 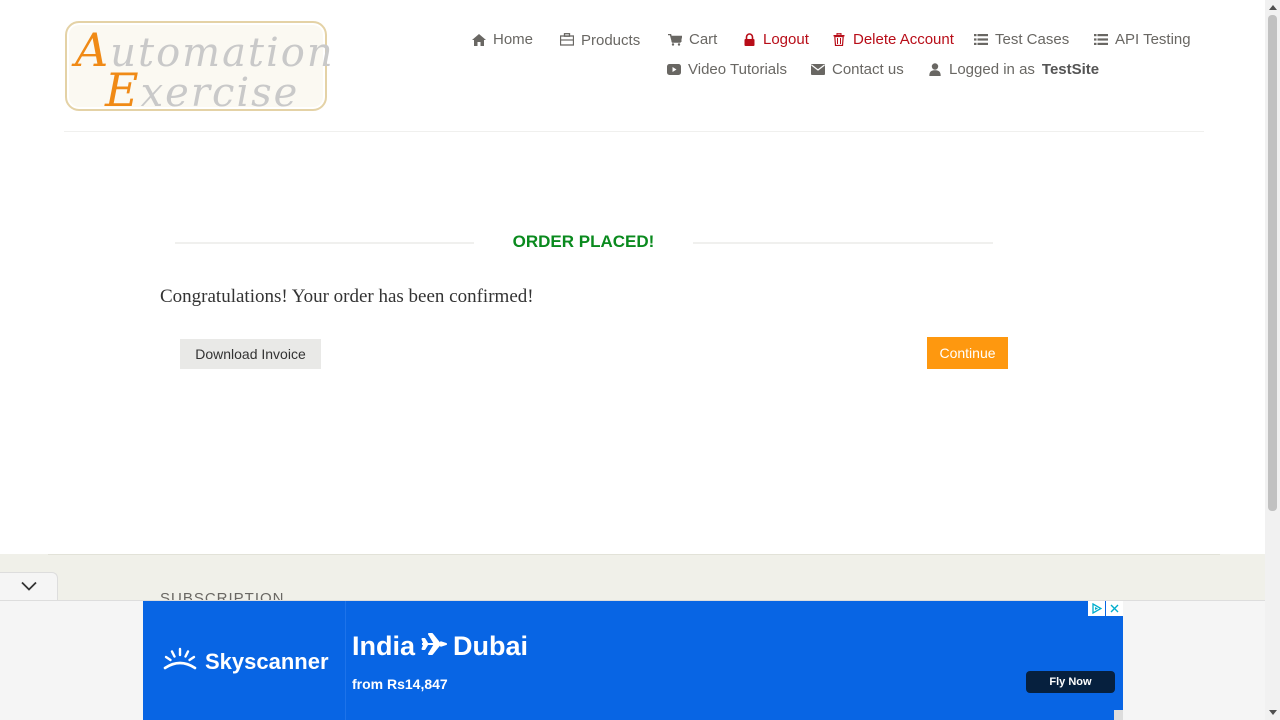 What do you see at coordinates (267, 661) in the screenshot?
I see `ad-brand-name: Skyscanner` at bounding box center [267, 661].